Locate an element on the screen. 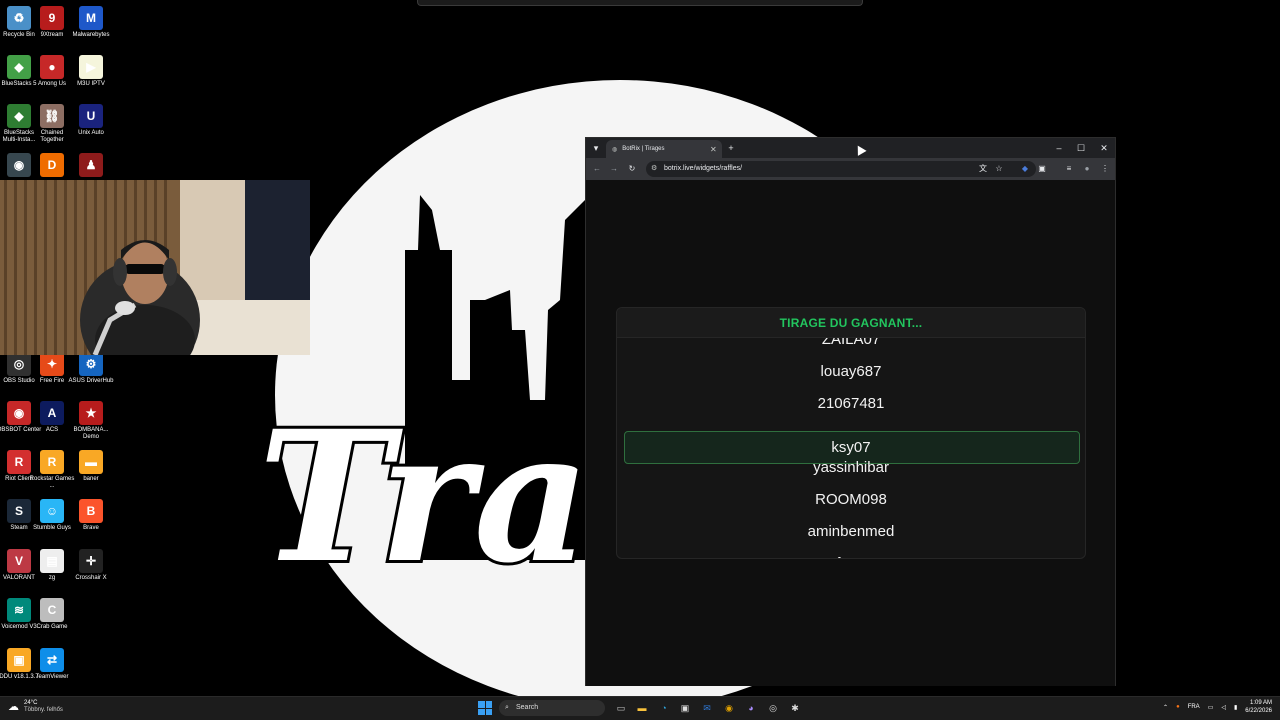 The height and width of the screenshot is (720, 1280). file-explorer-icon: ▬ is located at coordinates (642, 708).